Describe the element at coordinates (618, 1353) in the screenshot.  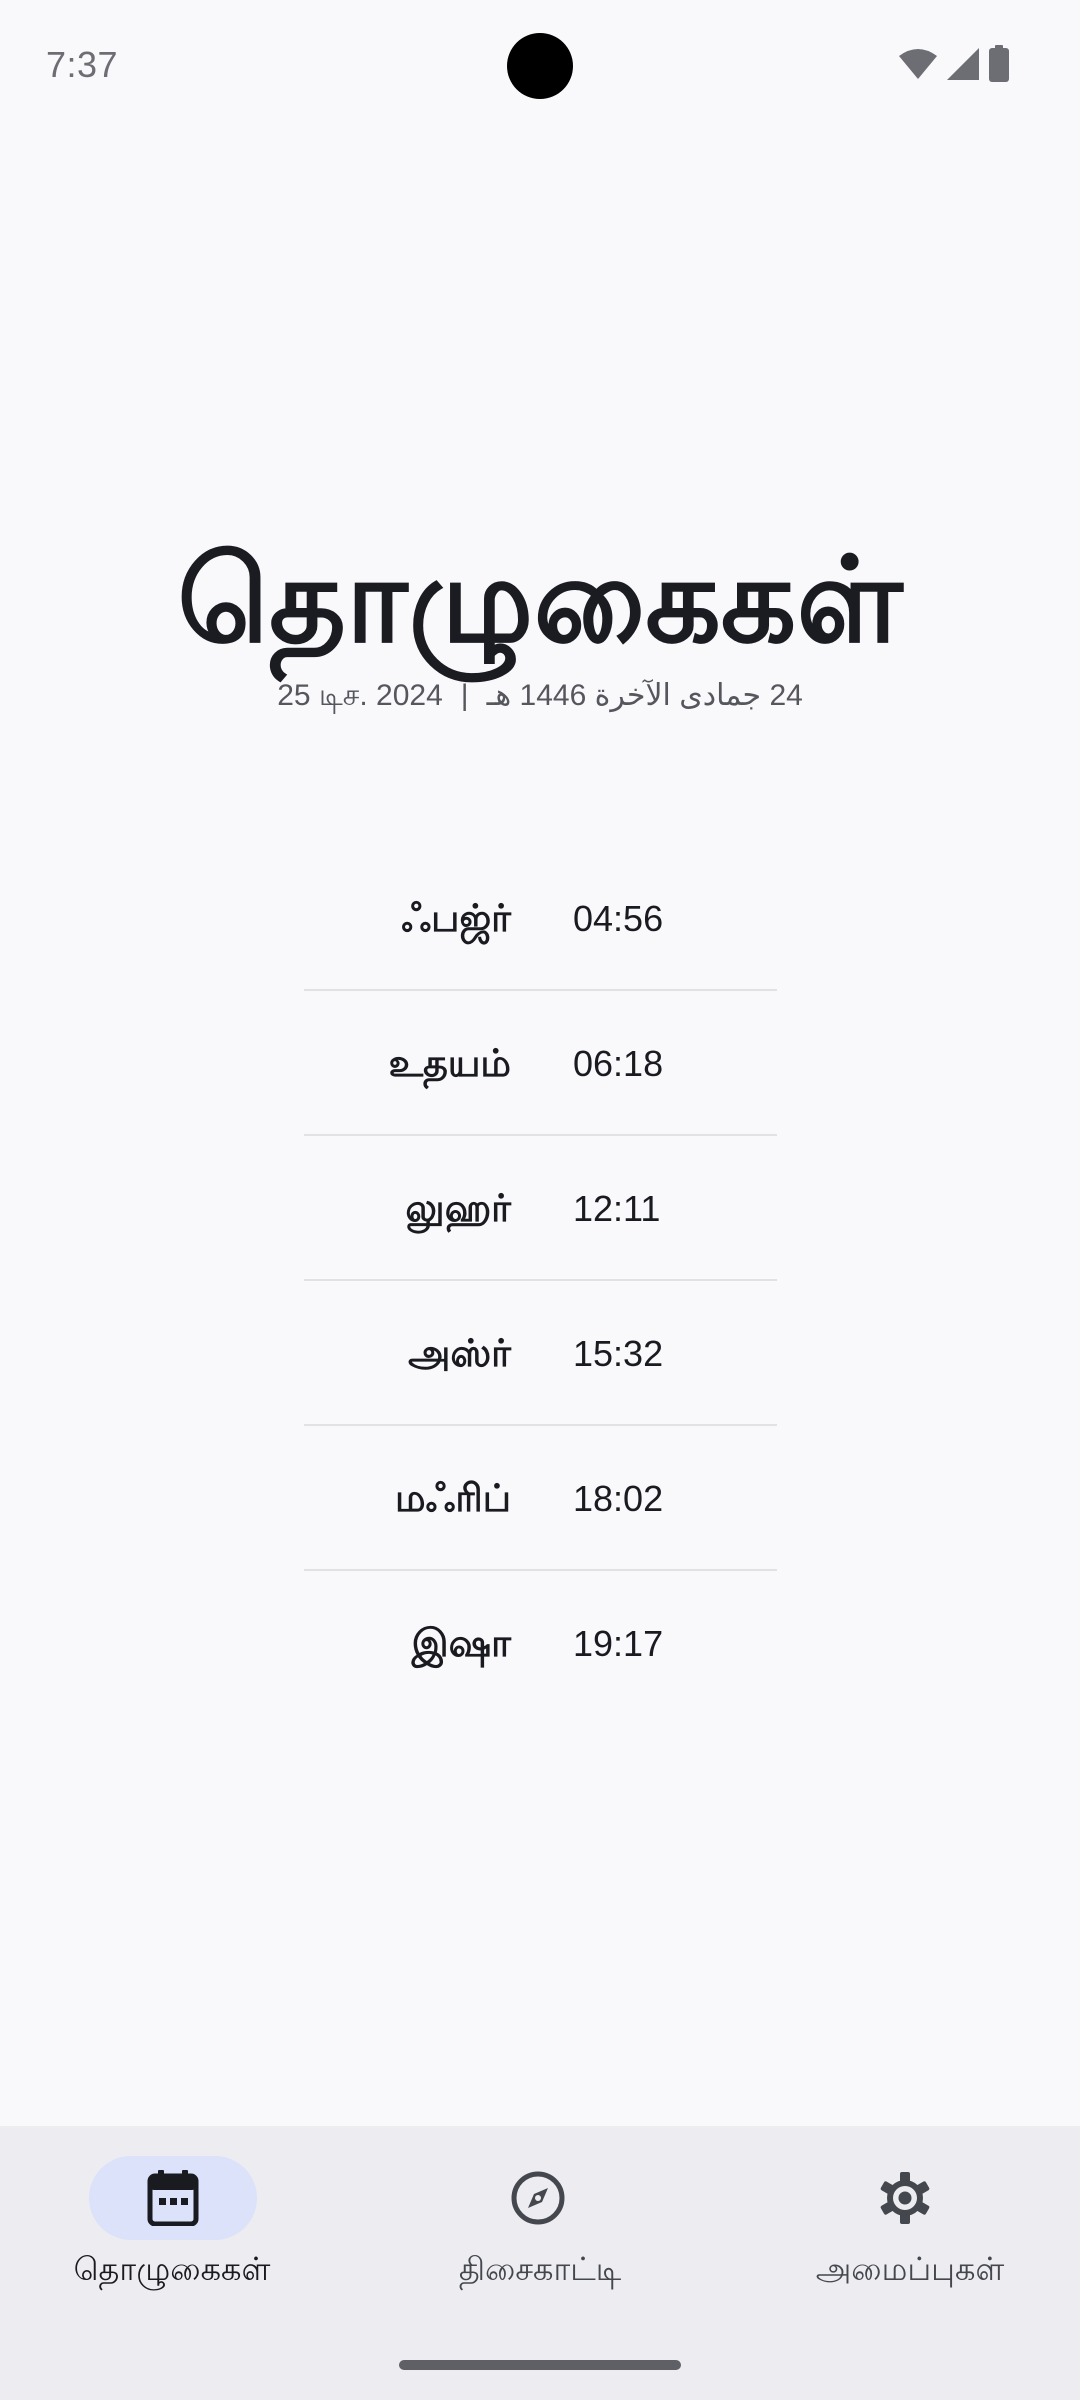
I see `prayer-time: 15:32` at that location.